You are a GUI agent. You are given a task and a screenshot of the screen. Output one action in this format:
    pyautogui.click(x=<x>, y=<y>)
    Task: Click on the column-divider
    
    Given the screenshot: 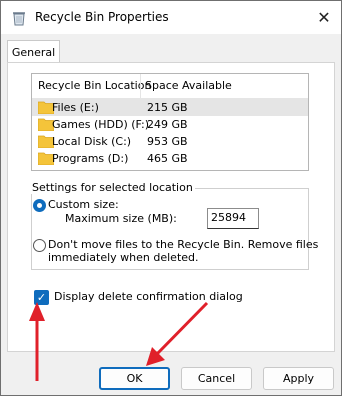 What is the action you would take?
    pyautogui.click(x=140, y=86)
    